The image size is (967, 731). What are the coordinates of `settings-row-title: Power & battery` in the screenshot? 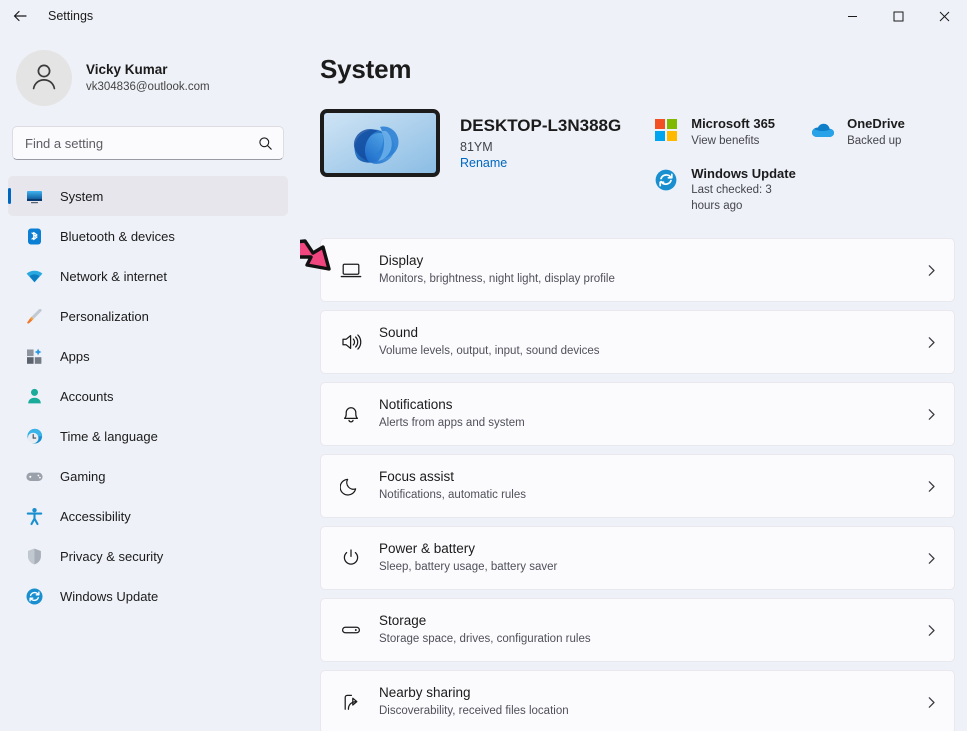 It's located at (427, 549).